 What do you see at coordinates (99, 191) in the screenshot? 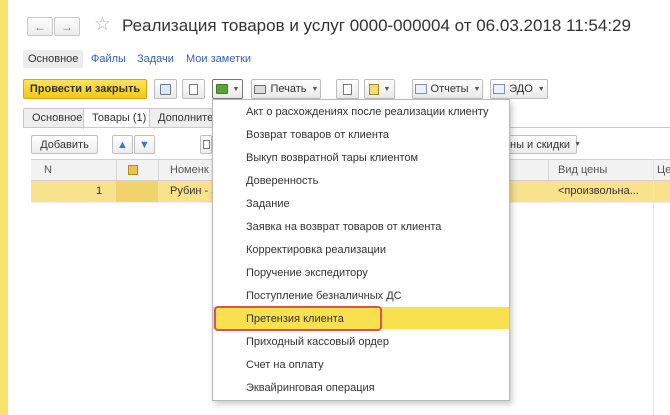
I see `row-number: 1` at bounding box center [99, 191].